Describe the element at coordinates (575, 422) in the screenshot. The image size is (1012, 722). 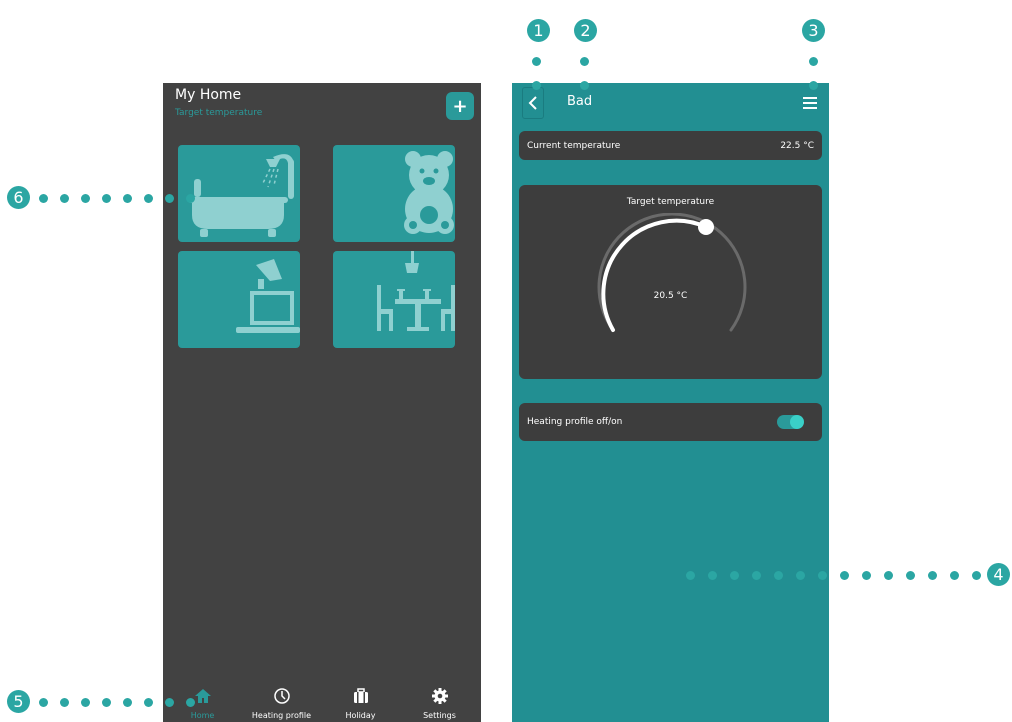
I see `heating-profile-label: Heating profile off/on` at that location.